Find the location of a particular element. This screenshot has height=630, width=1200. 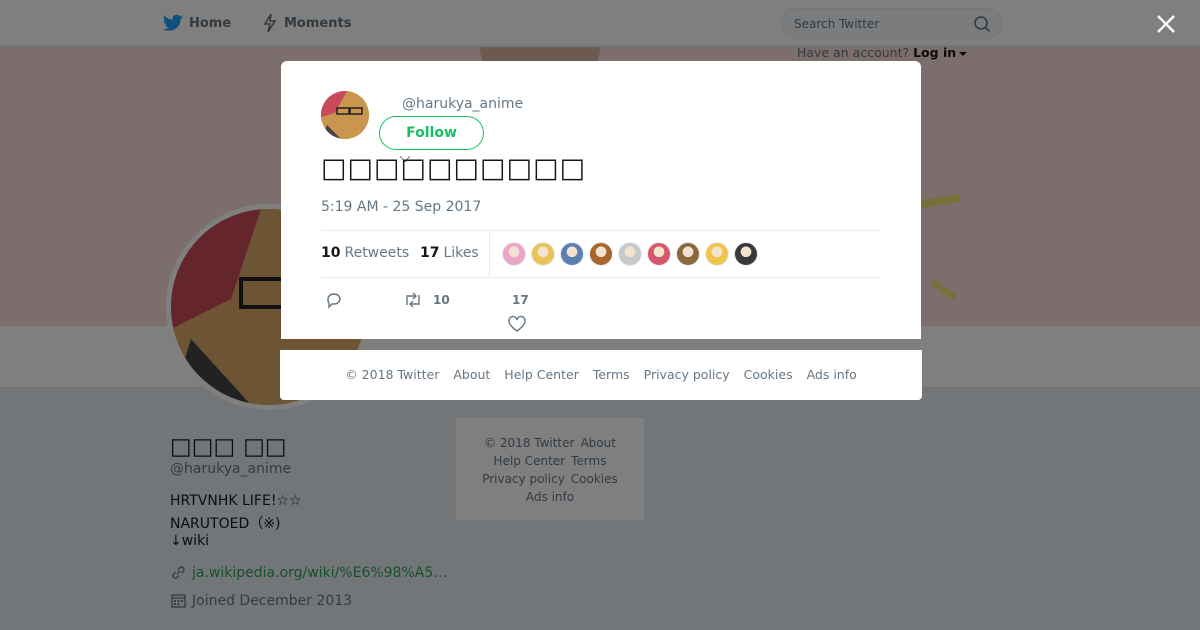

like-count: 17 is located at coordinates (520, 300).